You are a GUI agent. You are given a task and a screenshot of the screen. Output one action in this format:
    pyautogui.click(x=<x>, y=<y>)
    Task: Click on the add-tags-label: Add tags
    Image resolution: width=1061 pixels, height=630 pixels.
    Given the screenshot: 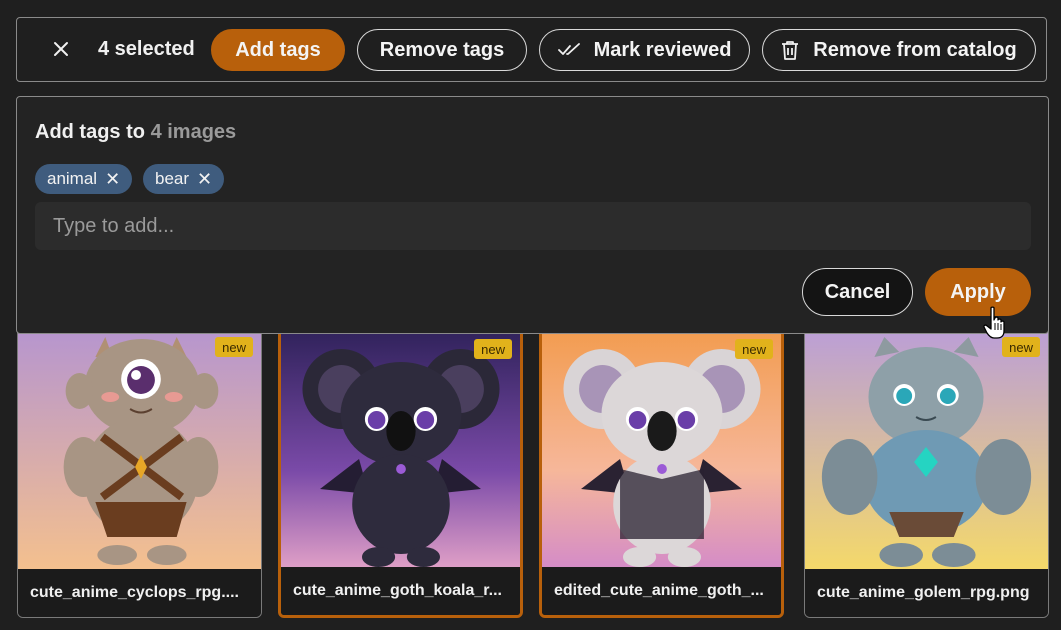 What is the action you would take?
    pyautogui.click(x=278, y=49)
    